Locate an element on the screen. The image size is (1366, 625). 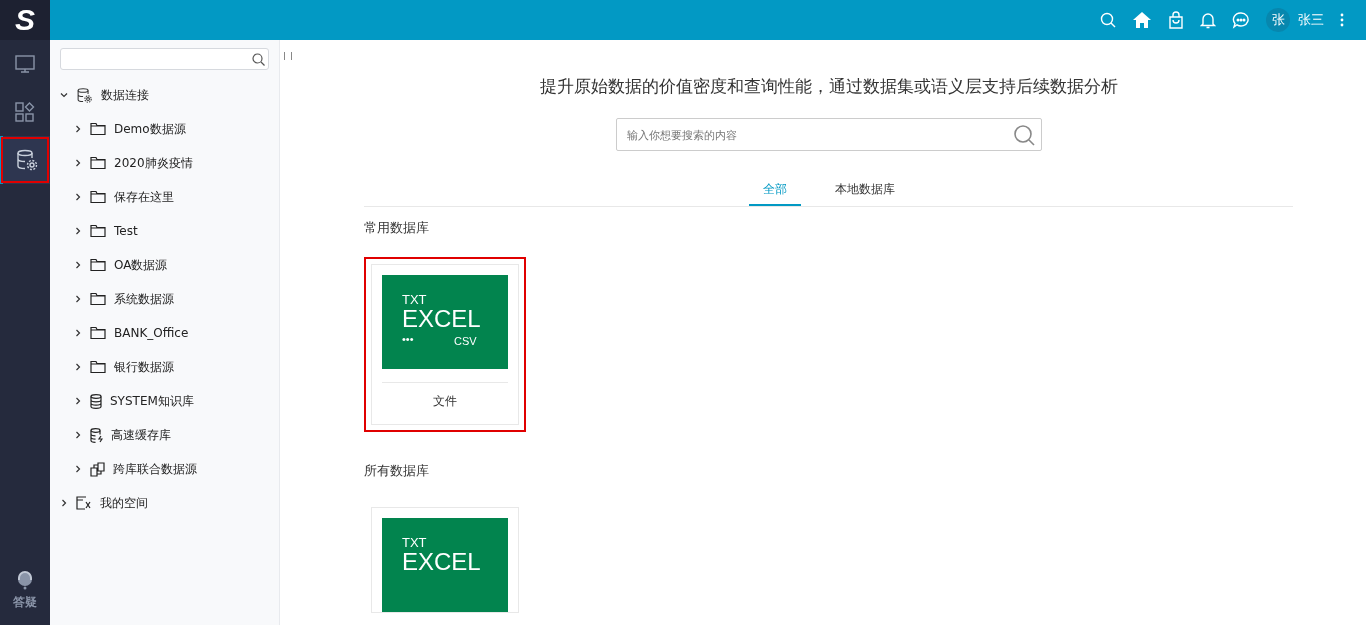
apps-icon is located at coordinates (25, 112).